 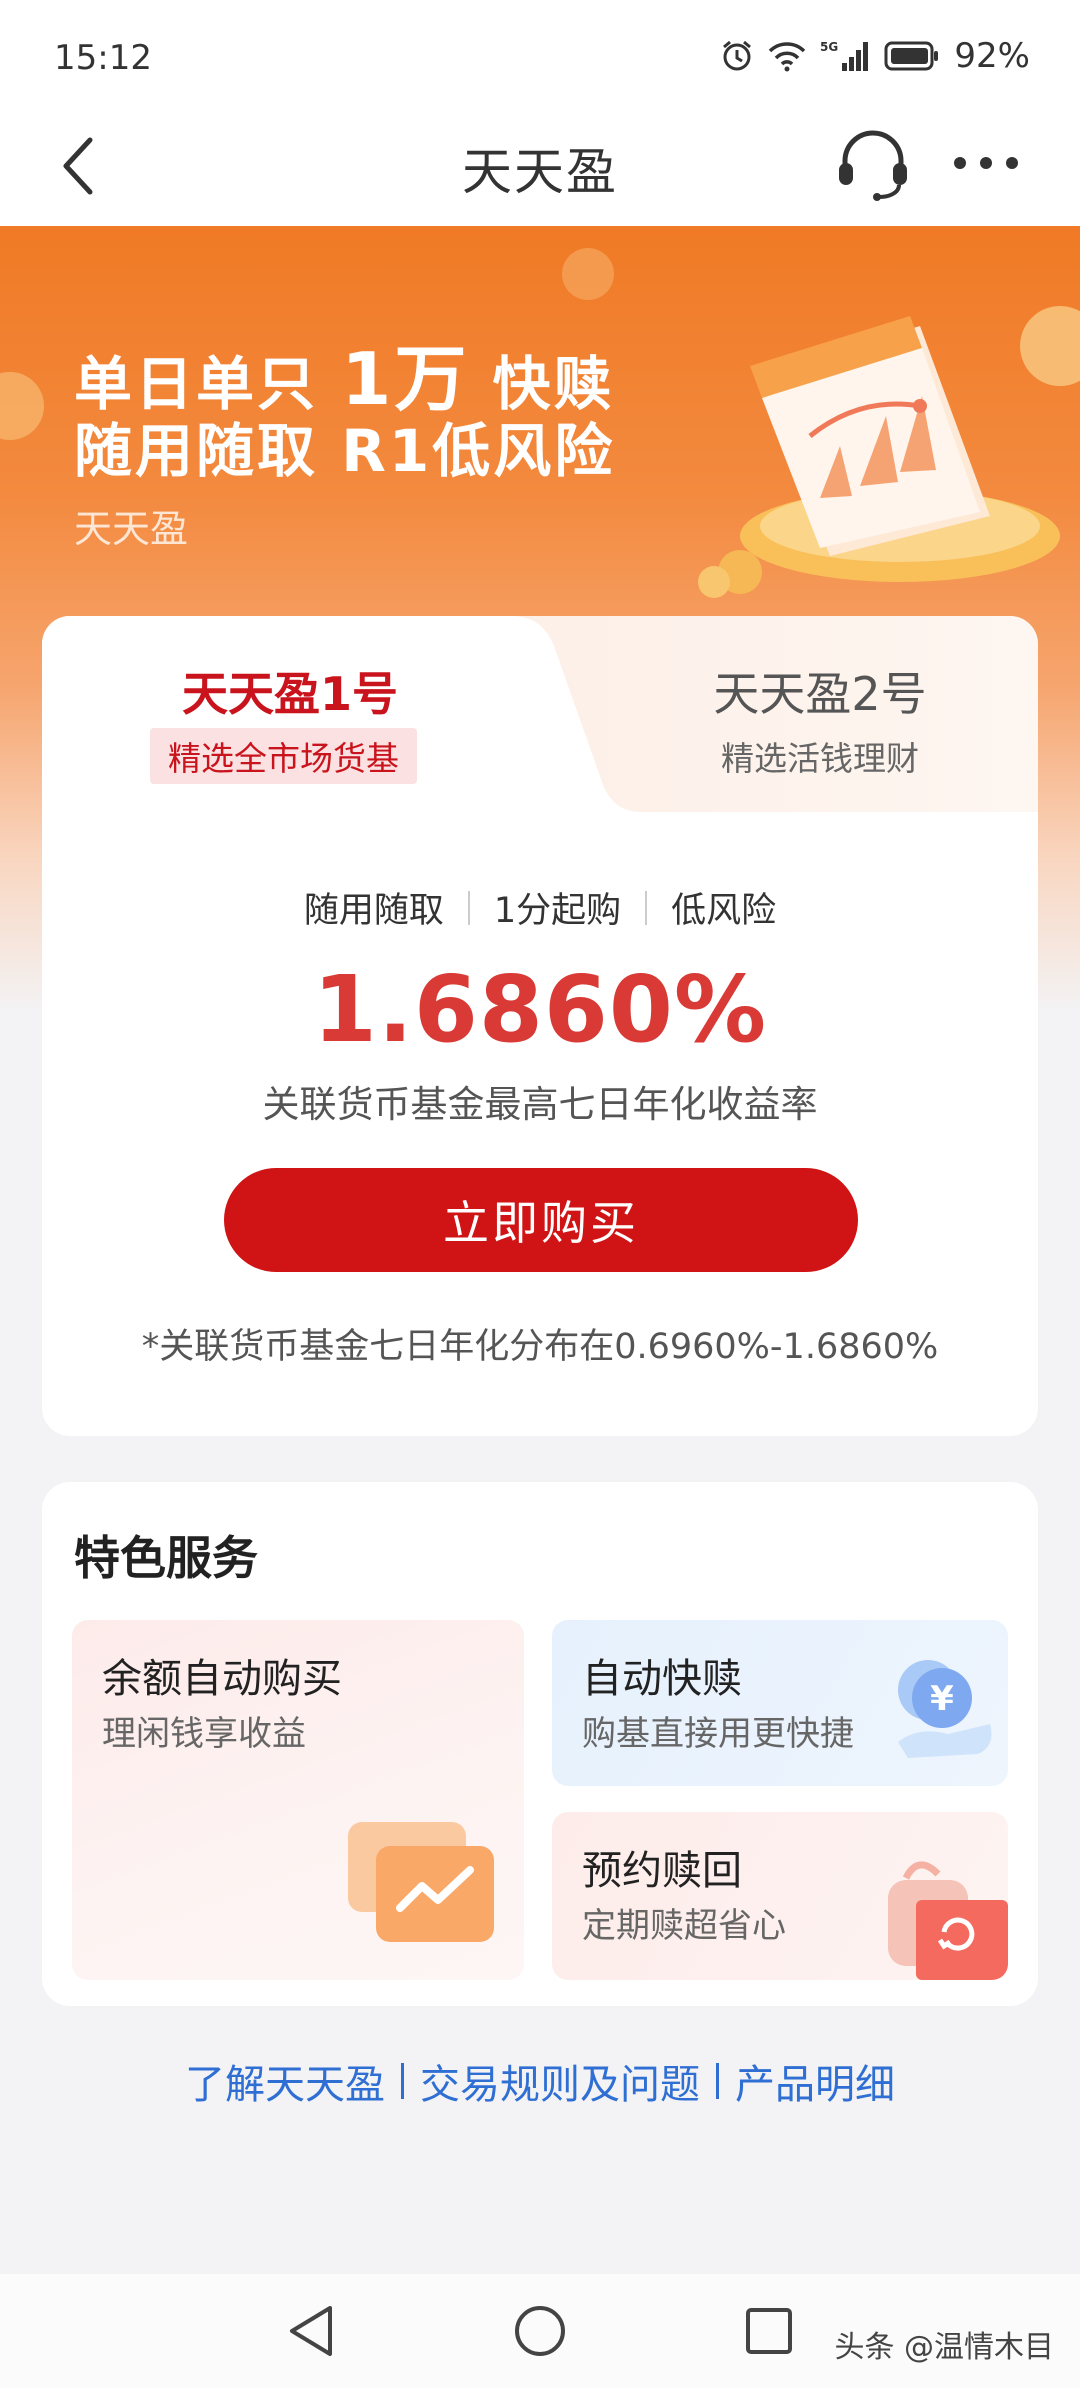 What do you see at coordinates (684, 1926) in the screenshot?
I see `service-subtitle: 定期赎超省心` at bounding box center [684, 1926].